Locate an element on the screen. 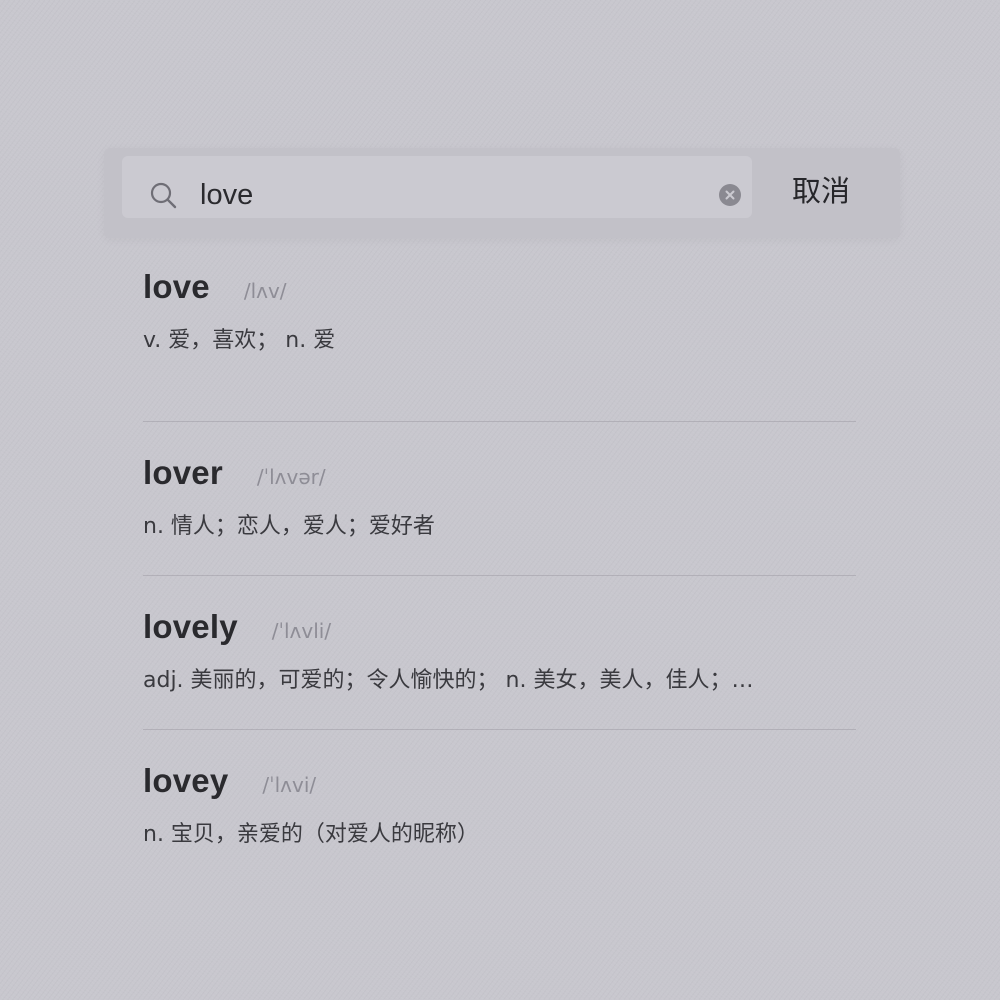 The height and width of the screenshot is (1000, 1000). word-line: lovely /ˈlʌvli/ is located at coordinates (499, 615).